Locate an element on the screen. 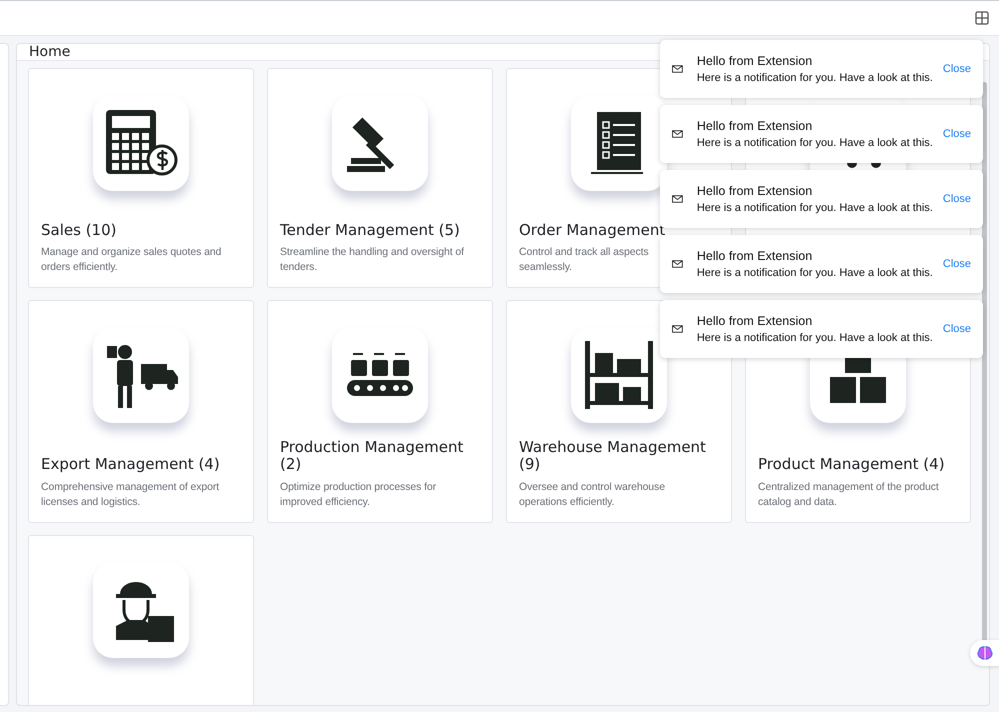 This screenshot has height=712, width=999. card-description: Oversee and control warehouse operations efficiently. is located at coordinates (592, 495).